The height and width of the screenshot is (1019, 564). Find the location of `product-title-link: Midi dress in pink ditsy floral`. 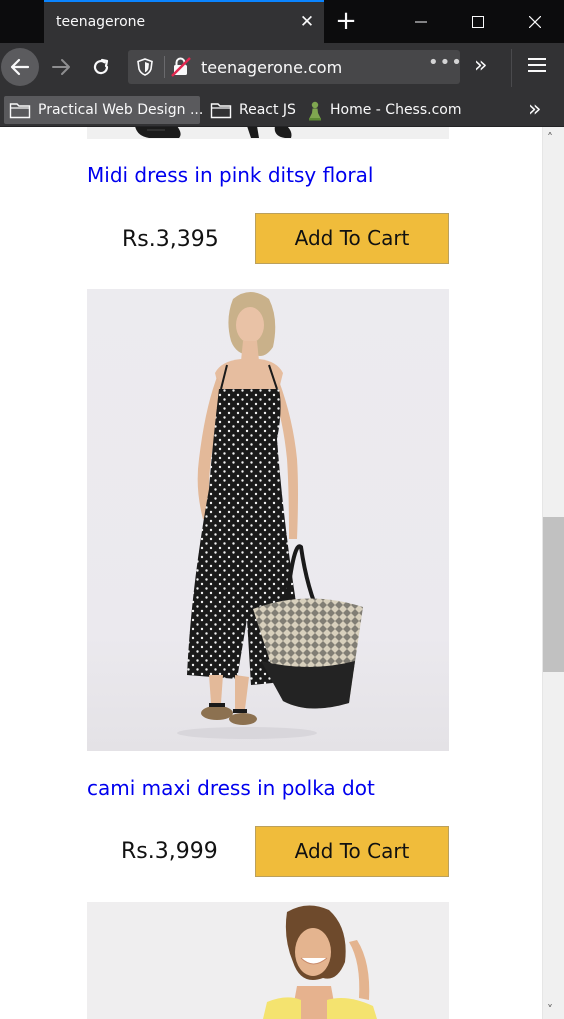

product-title-link: Midi dress in pink ditsy floral is located at coordinates (230, 175).